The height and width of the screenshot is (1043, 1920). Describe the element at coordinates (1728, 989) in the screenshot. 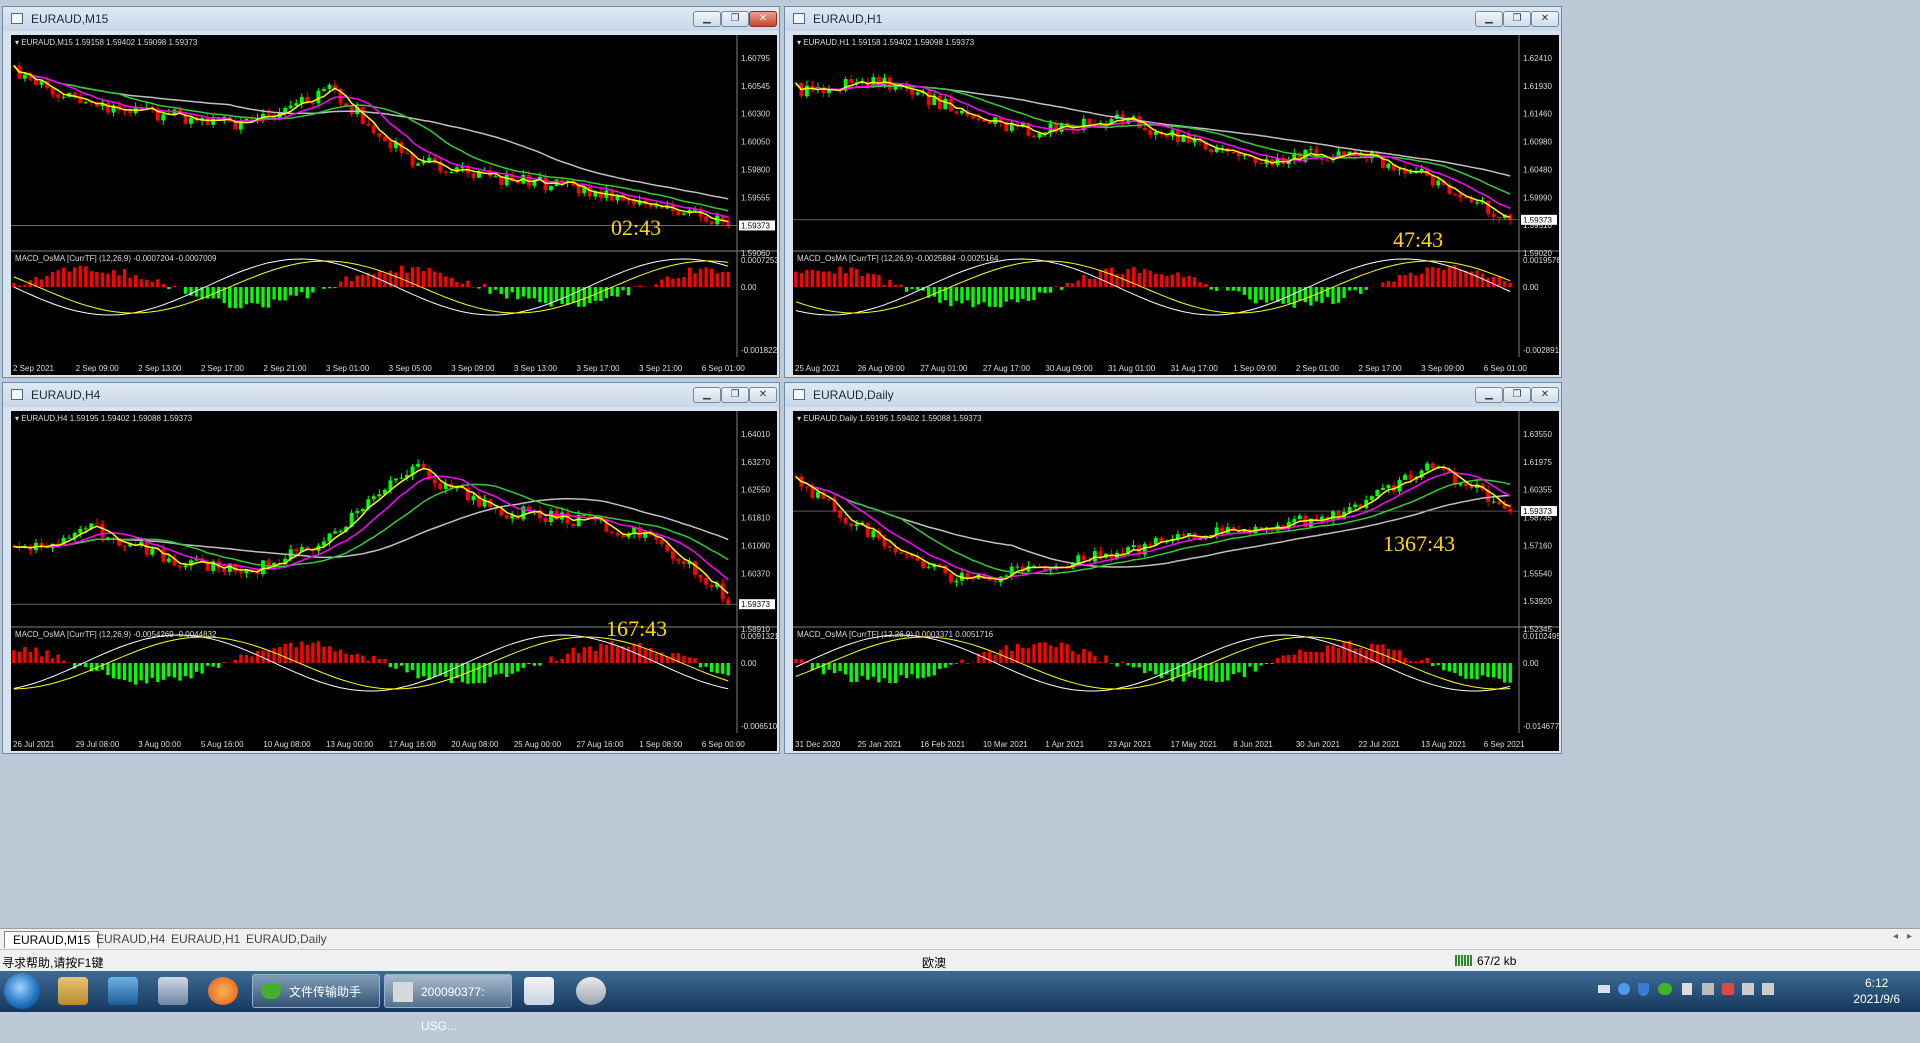

I see `security-icon` at that location.